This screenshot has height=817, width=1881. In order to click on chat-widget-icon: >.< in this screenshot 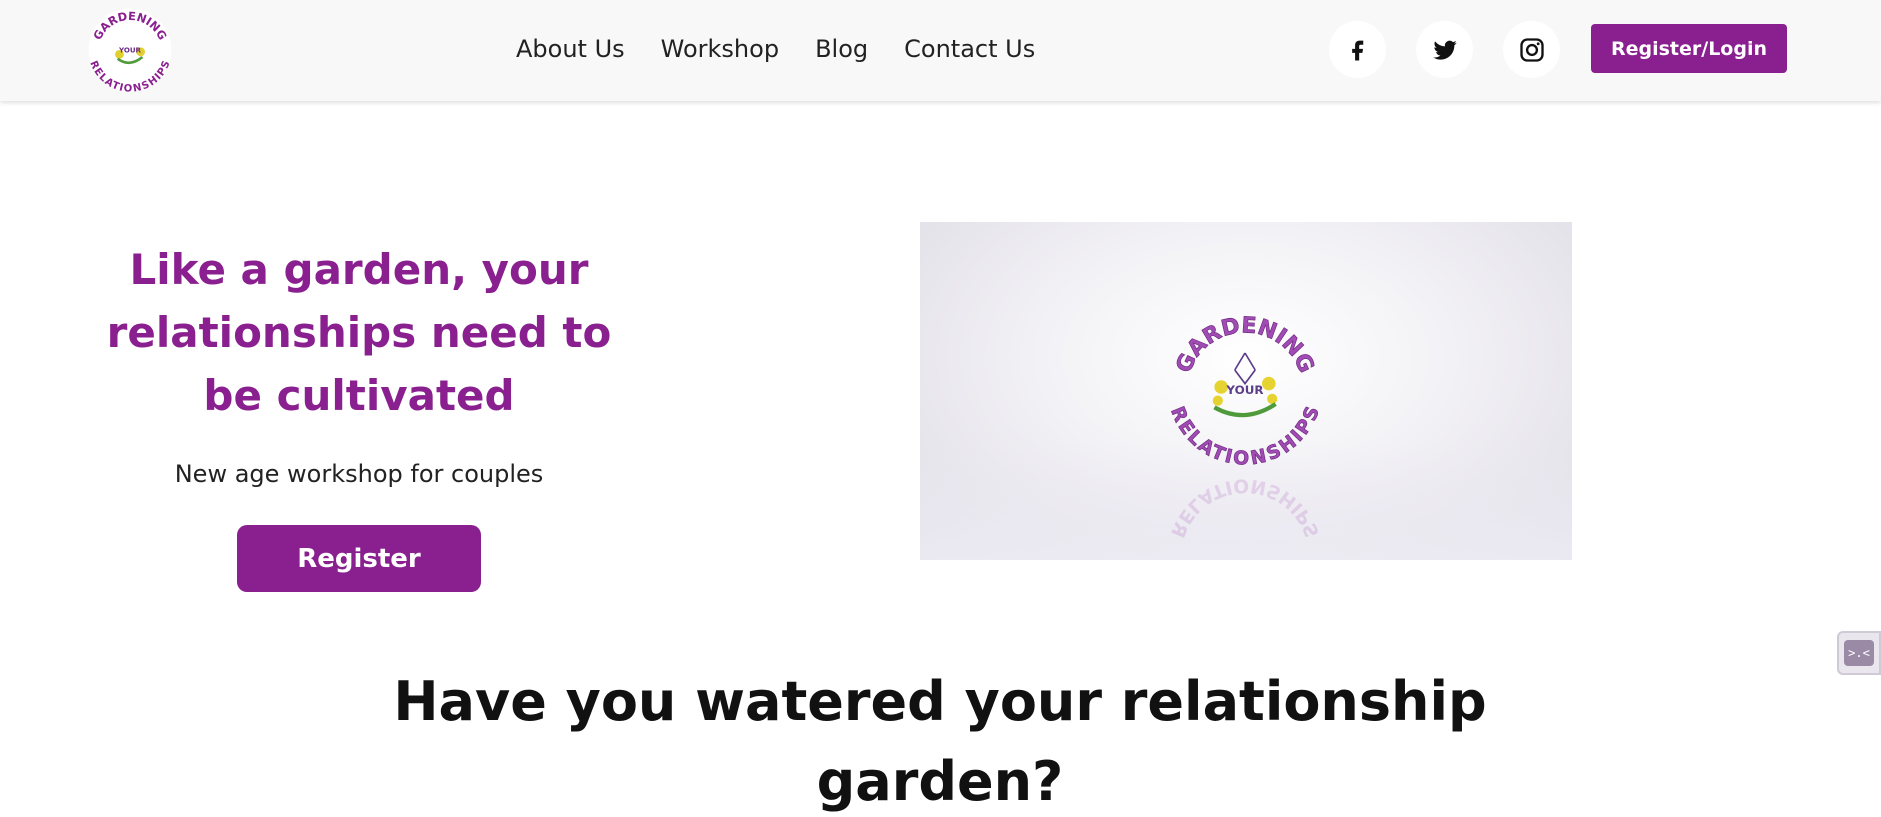, I will do `click(1859, 653)`.